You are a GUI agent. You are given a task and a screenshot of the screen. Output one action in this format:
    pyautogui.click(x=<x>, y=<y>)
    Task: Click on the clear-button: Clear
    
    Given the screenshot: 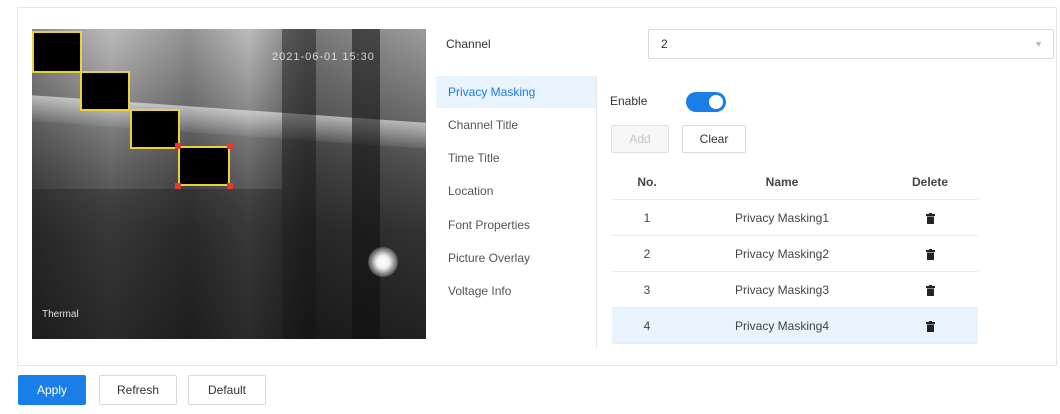 What is the action you would take?
    pyautogui.click(x=714, y=139)
    